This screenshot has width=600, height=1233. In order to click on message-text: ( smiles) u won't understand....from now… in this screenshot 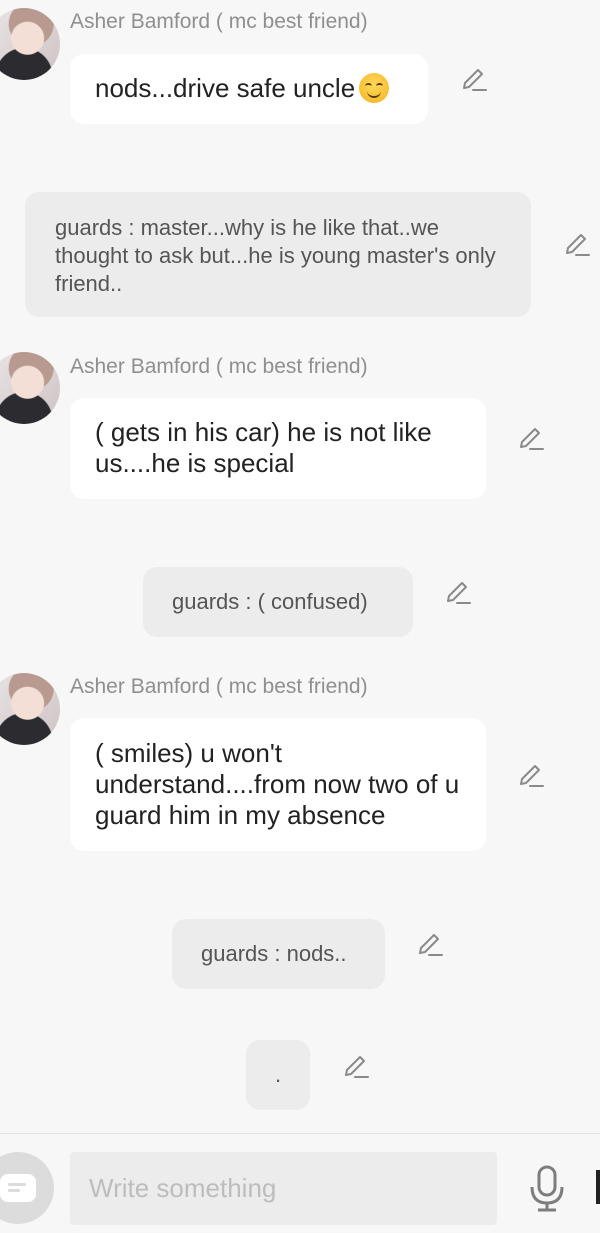, I will do `click(277, 784)`.